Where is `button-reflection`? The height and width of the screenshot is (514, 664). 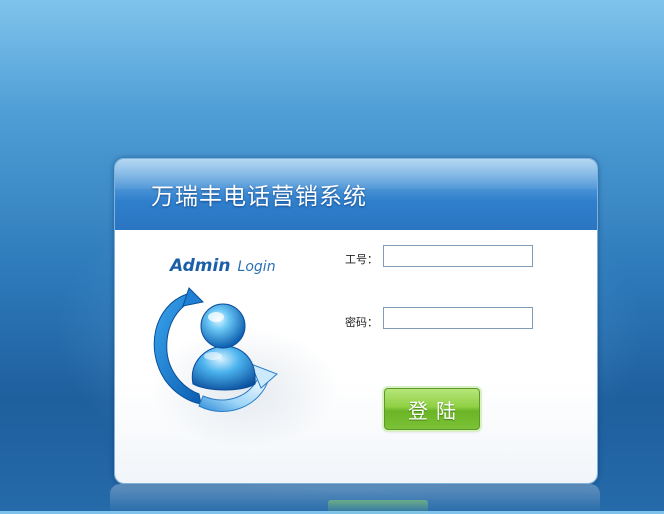
button-reflection is located at coordinates (378, 507).